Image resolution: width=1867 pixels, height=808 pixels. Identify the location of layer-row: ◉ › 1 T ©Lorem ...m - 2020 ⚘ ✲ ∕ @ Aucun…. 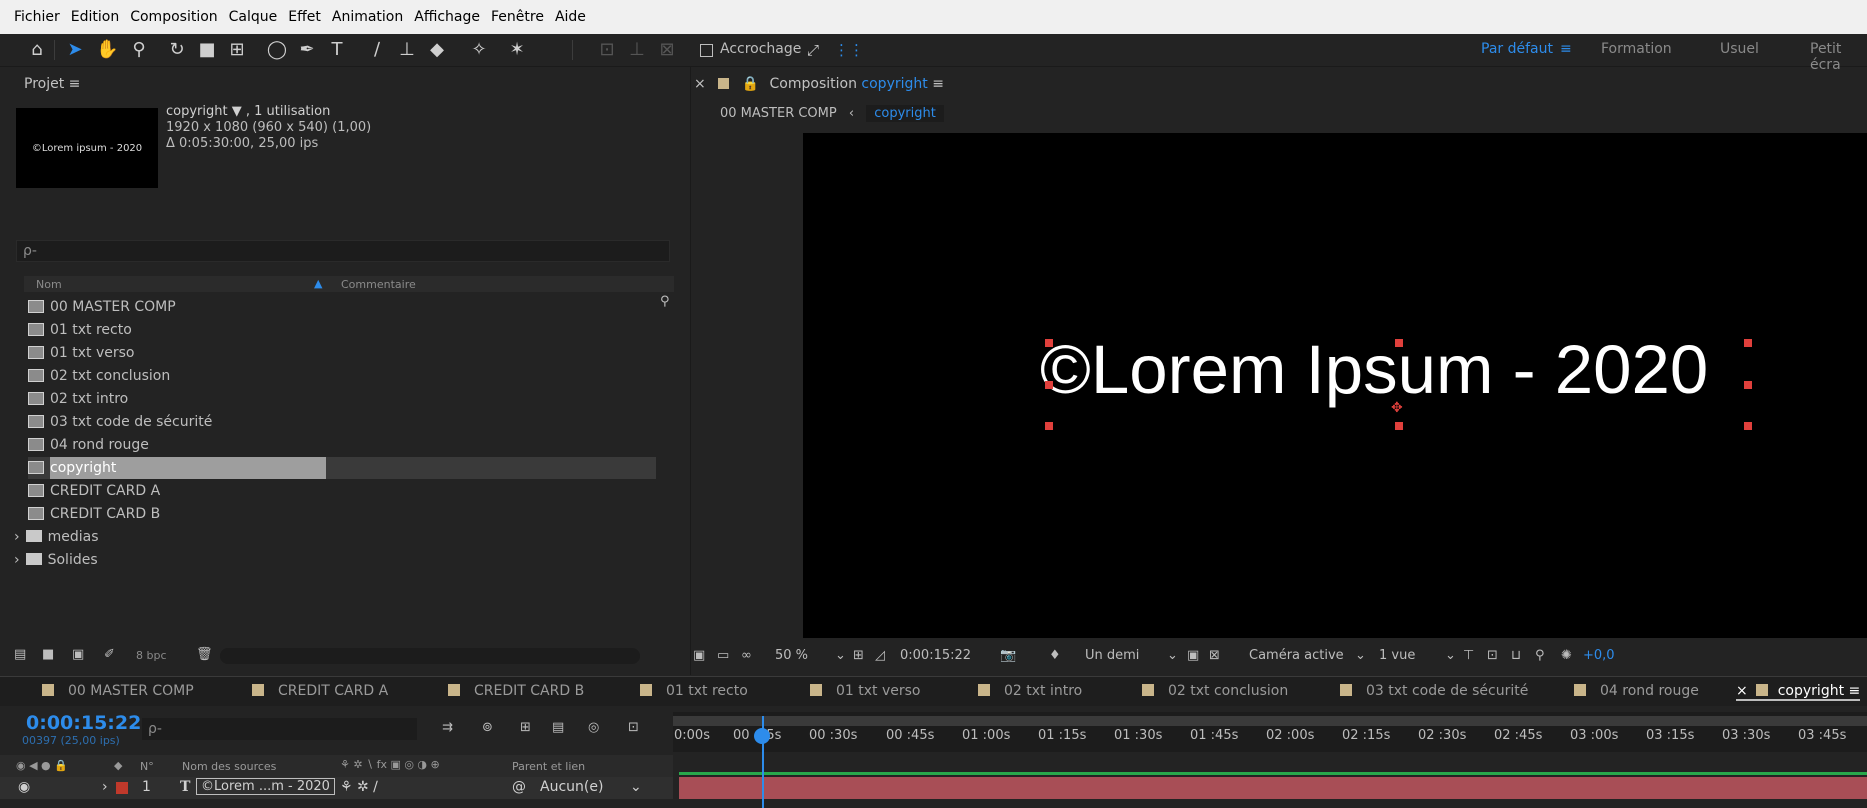
(336, 788).